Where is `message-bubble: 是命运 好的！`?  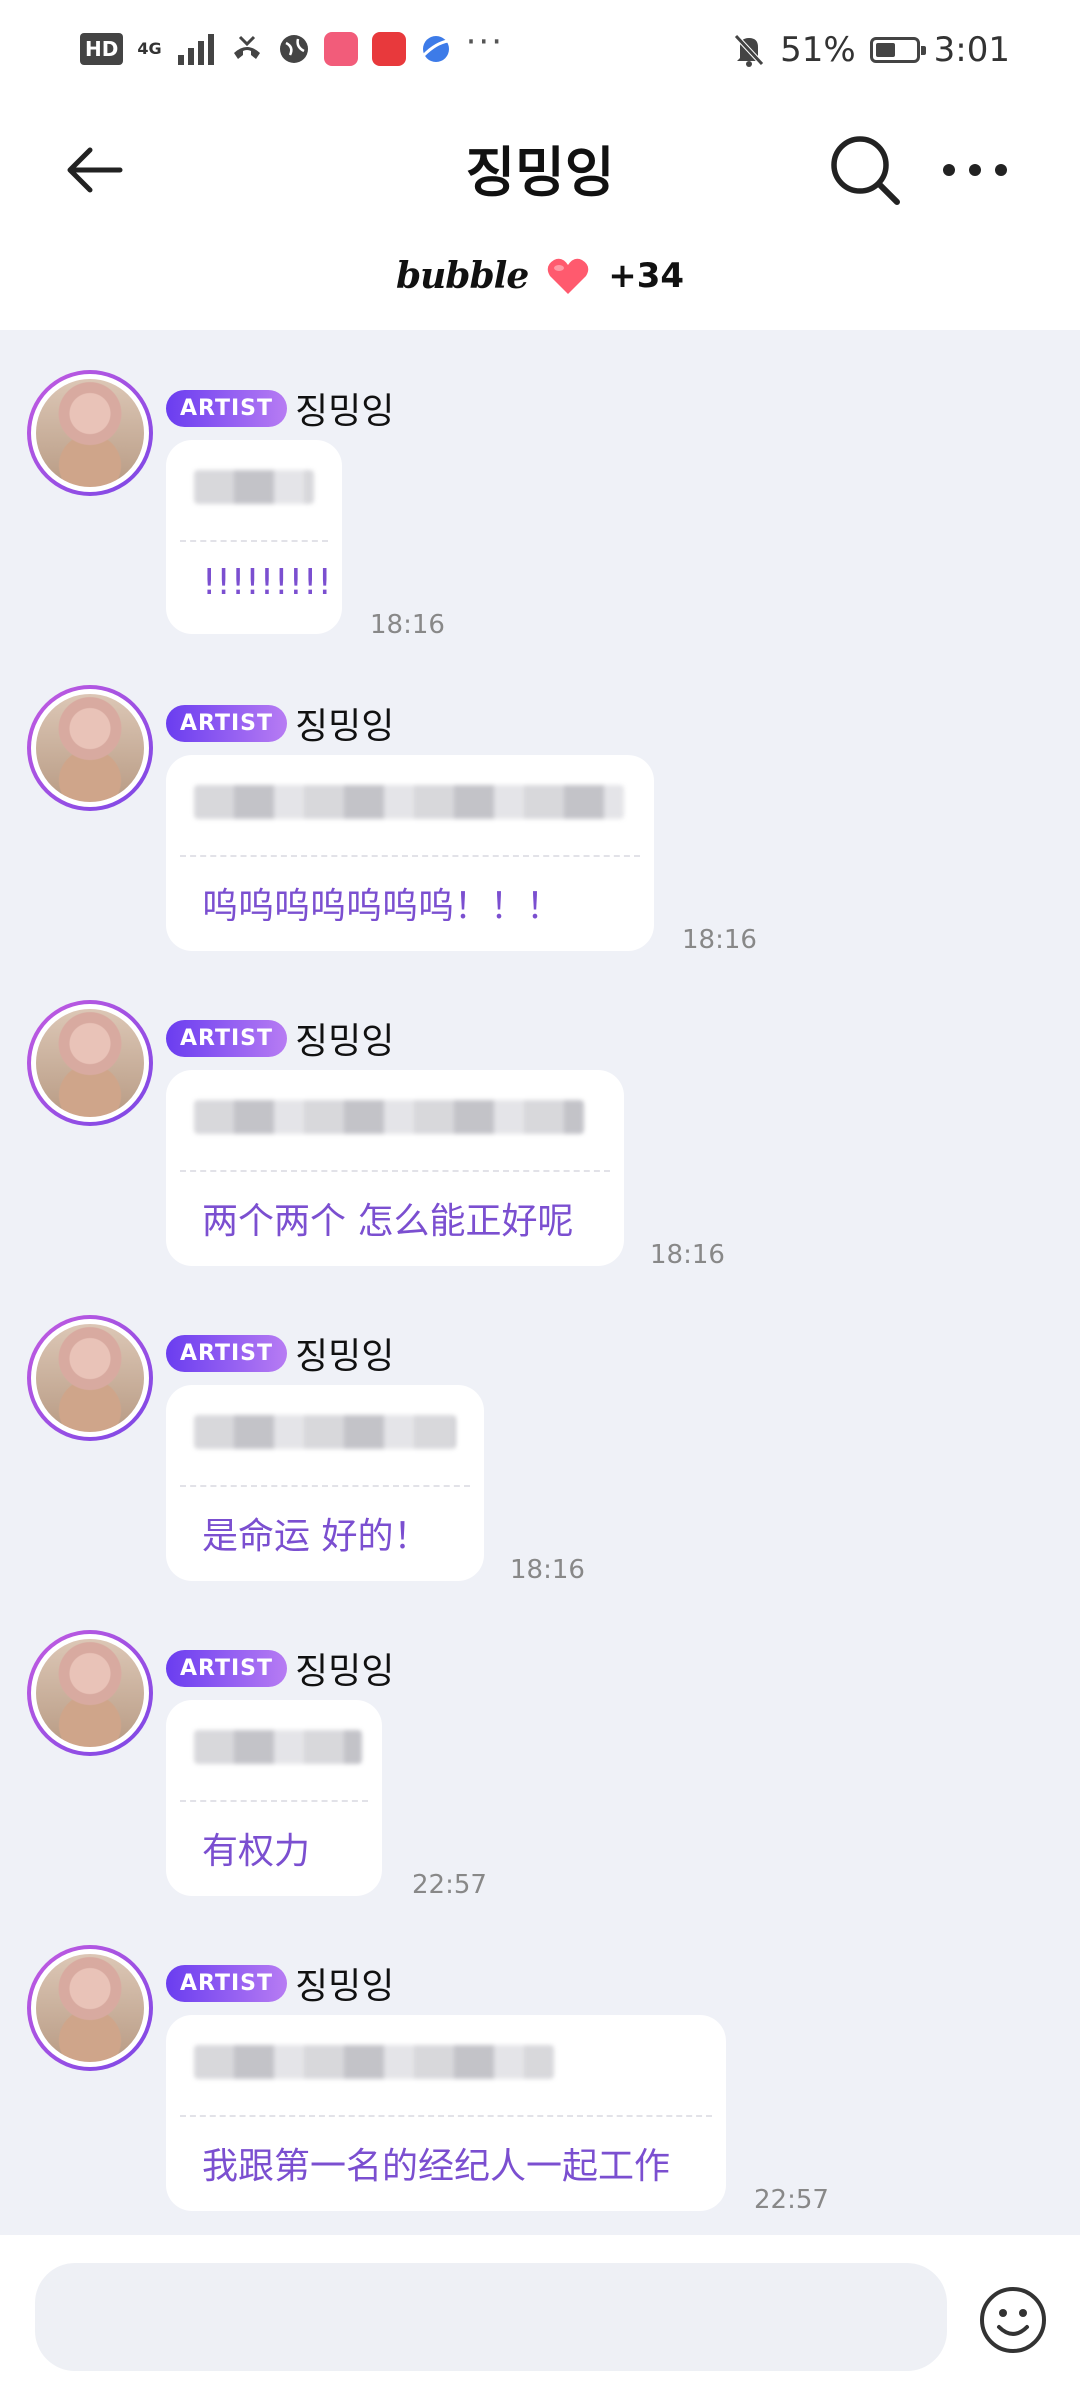 message-bubble: 是命运 好的！ is located at coordinates (325, 1483).